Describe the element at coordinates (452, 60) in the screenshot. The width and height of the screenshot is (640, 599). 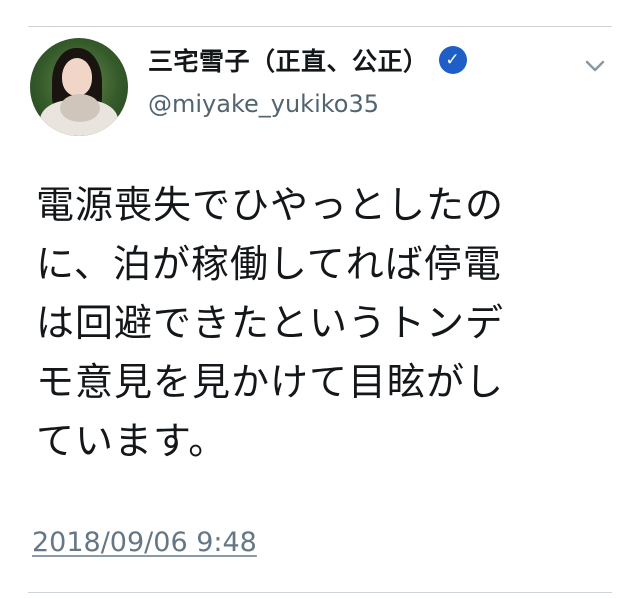
I see `verified-badge-icon: ✓` at that location.